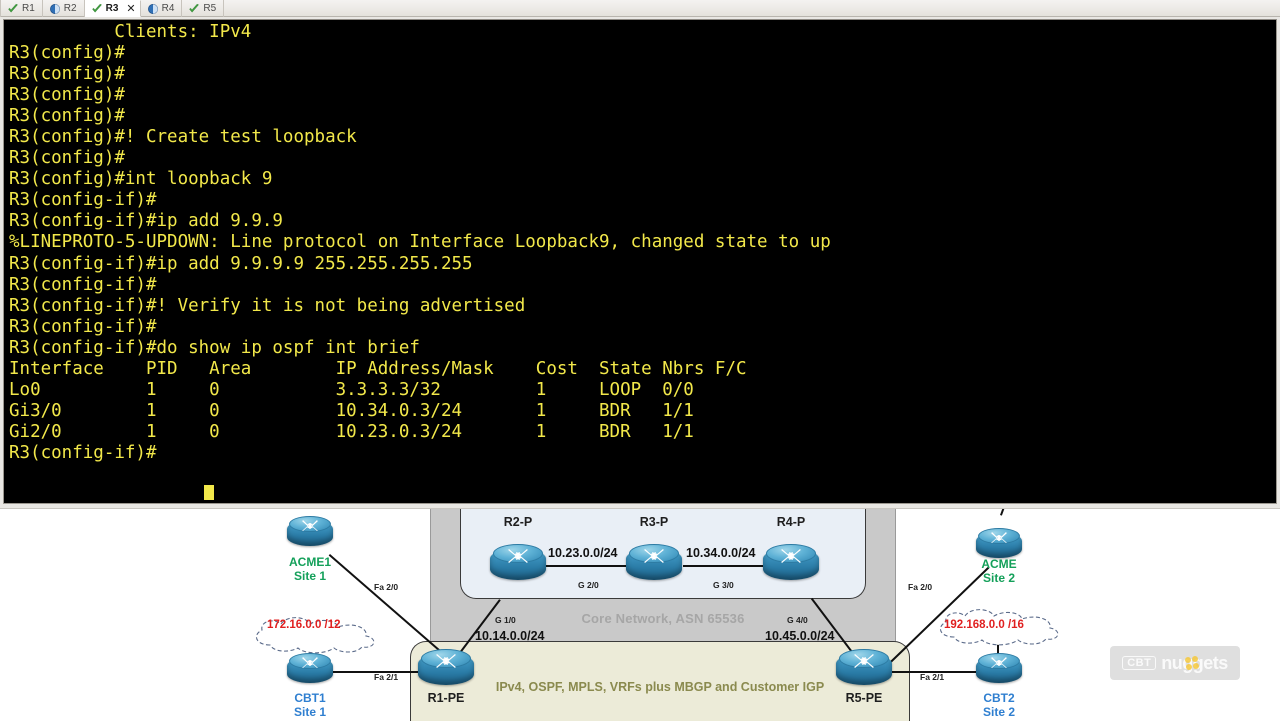  What do you see at coordinates (210, 8) in the screenshot?
I see `tab-label: R5` at bounding box center [210, 8].